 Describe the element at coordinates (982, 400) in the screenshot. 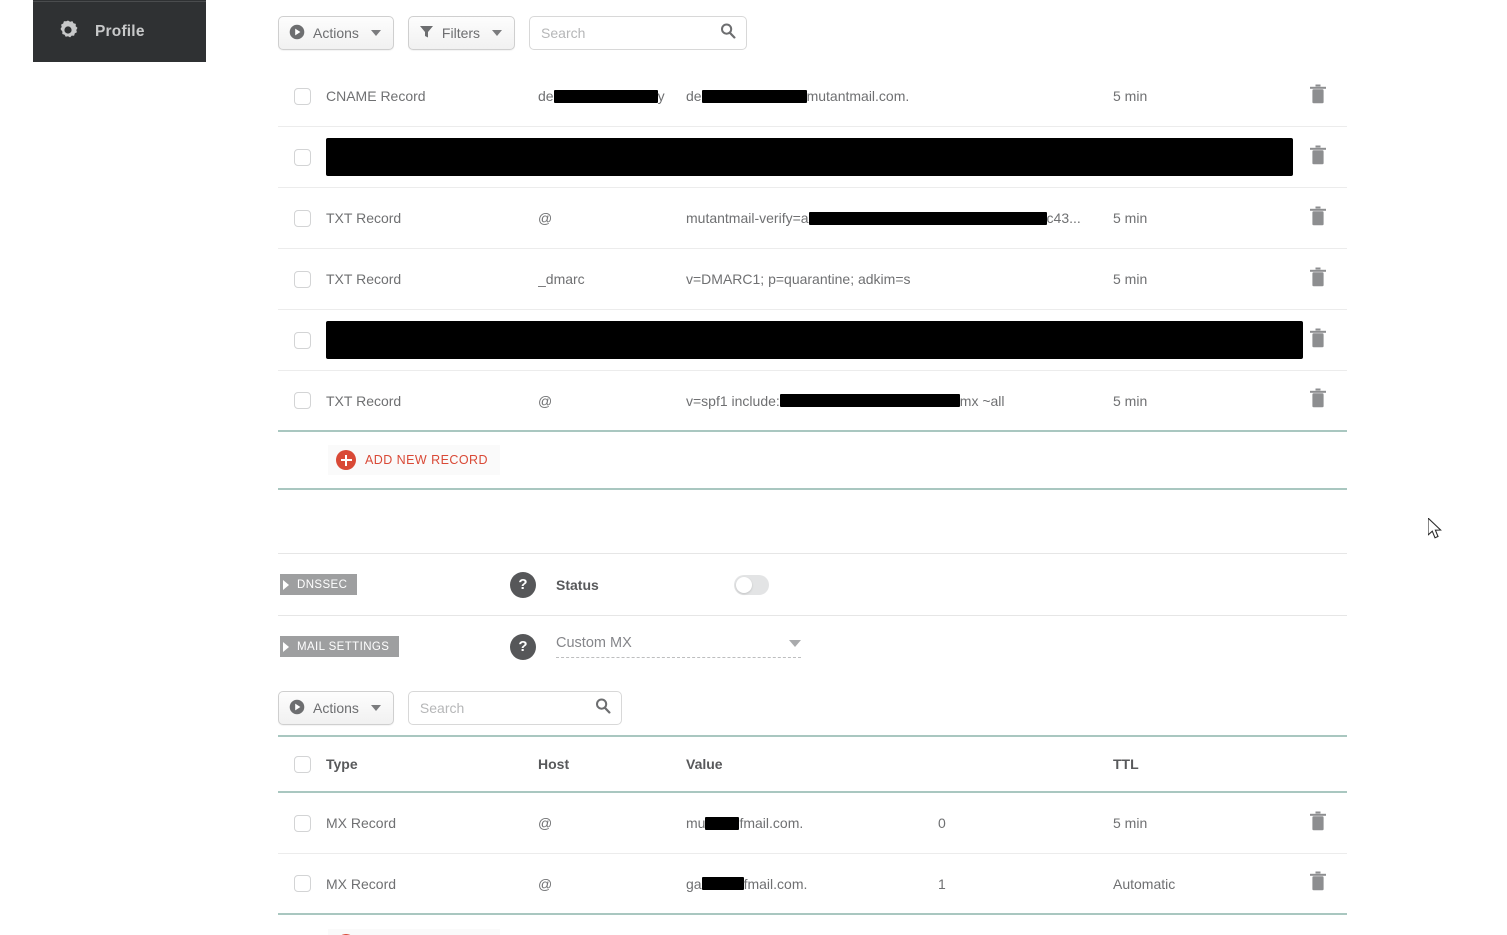

I see `cell-value-suffix: mx ~all` at that location.